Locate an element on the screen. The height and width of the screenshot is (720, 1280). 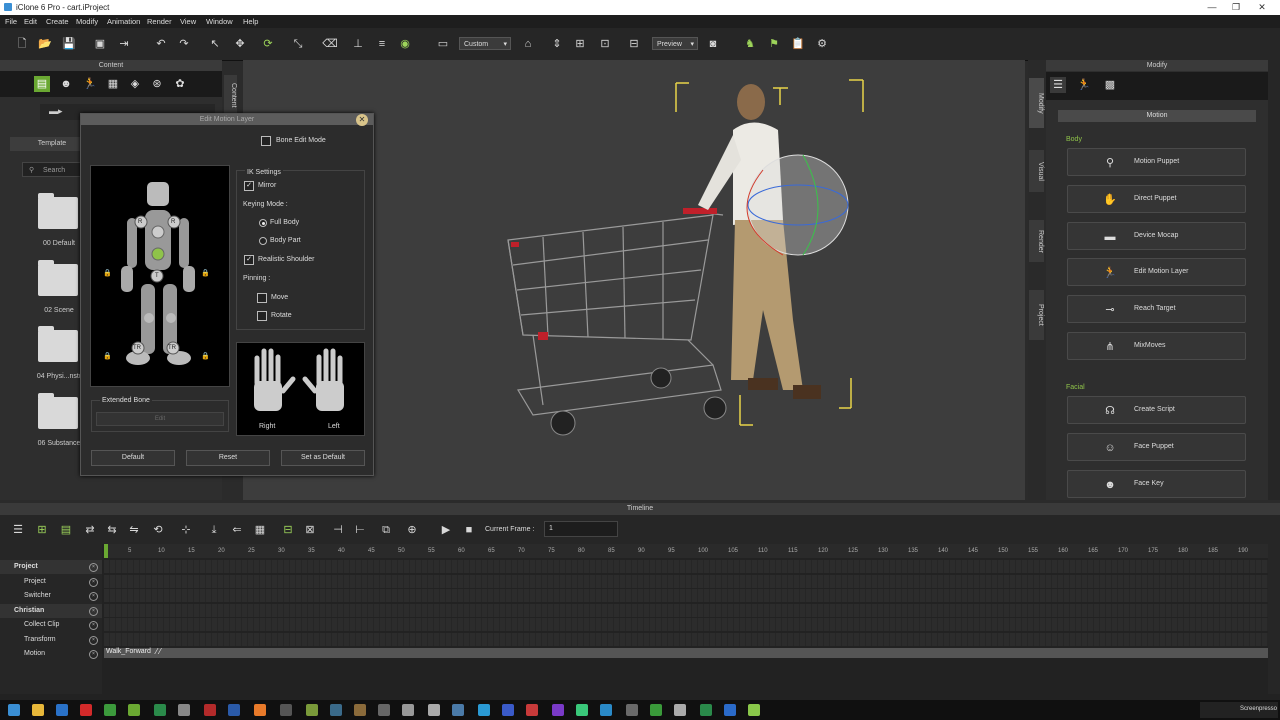
redo-icon: ↷ is located at coordinates (184, 44).